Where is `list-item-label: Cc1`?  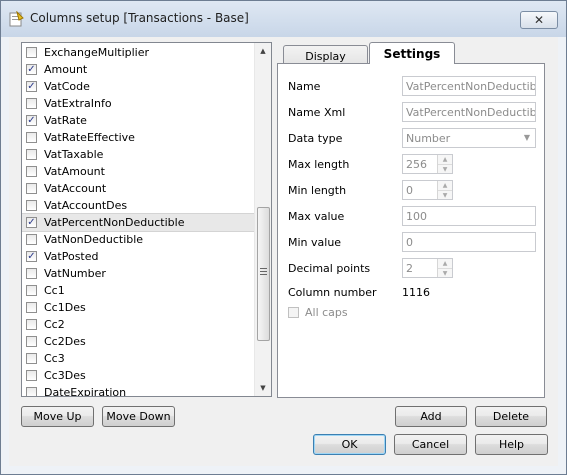
list-item-label: Cc1 is located at coordinates (54, 290).